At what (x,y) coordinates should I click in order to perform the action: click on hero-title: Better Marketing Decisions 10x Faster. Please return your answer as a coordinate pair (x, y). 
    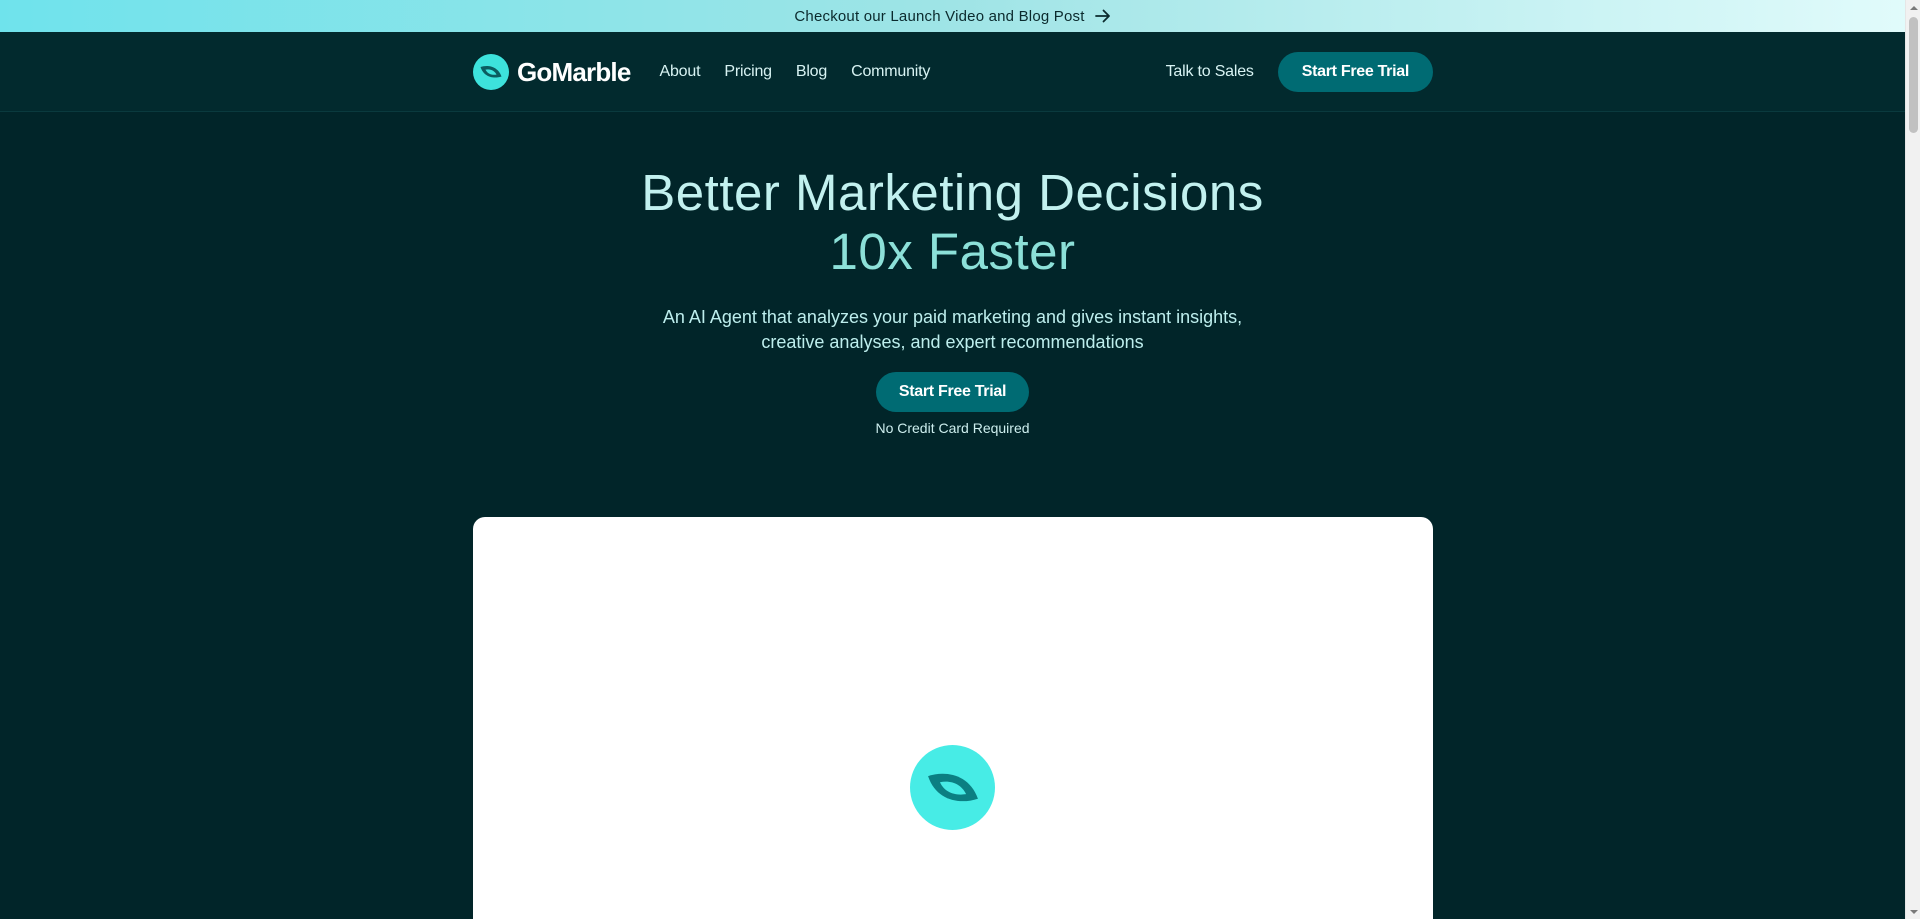
    Looking at the image, I should click on (952, 222).